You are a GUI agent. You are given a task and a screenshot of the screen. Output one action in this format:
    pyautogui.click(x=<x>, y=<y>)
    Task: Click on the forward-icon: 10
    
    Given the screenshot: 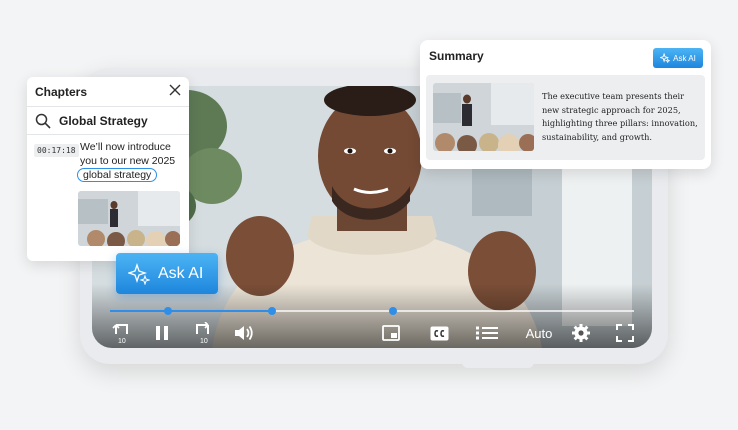 What is the action you would take?
    pyautogui.click(x=202, y=333)
    